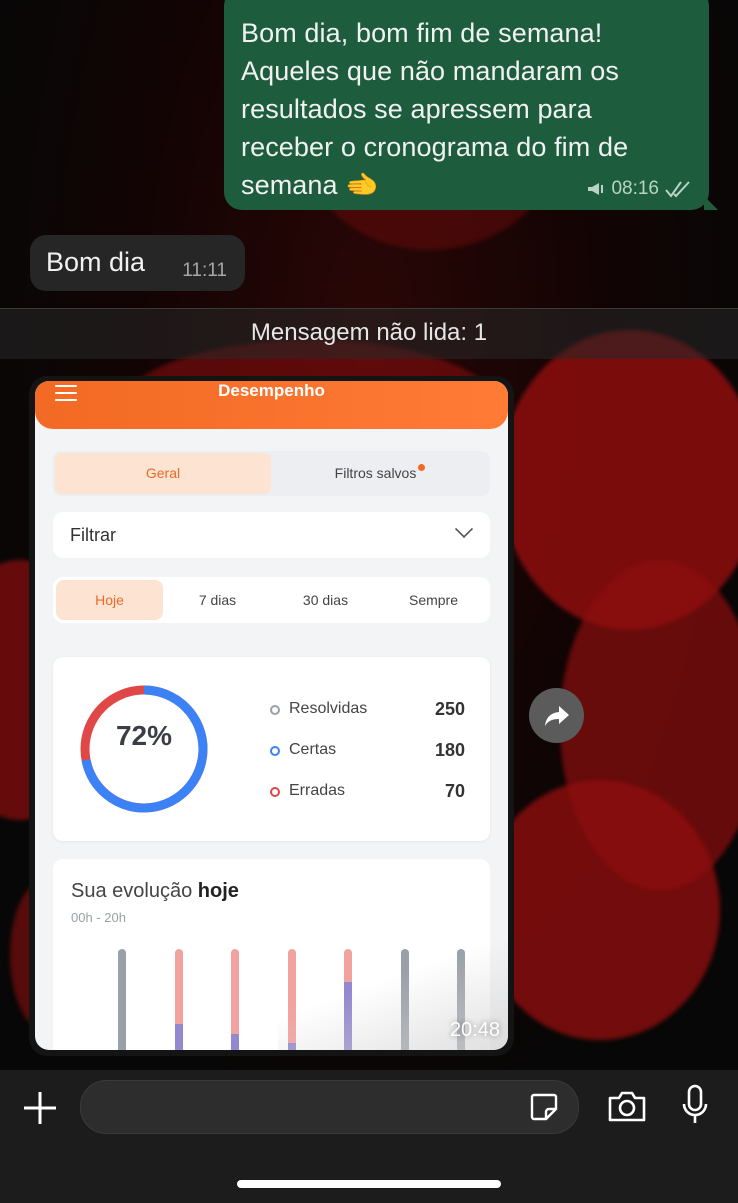 Image resolution: width=738 pixels, height=1203 pixels. What do you see at coordinates (132, 891) in the screenshot?
I see `evolution-title-prefix: Sua evolução` at bounding box center [132, 891].